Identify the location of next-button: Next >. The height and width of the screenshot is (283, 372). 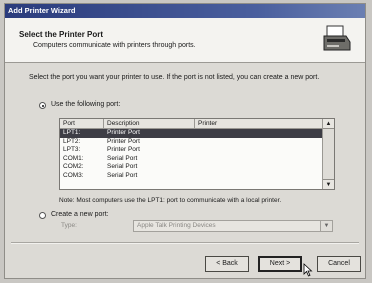
(280, 264).